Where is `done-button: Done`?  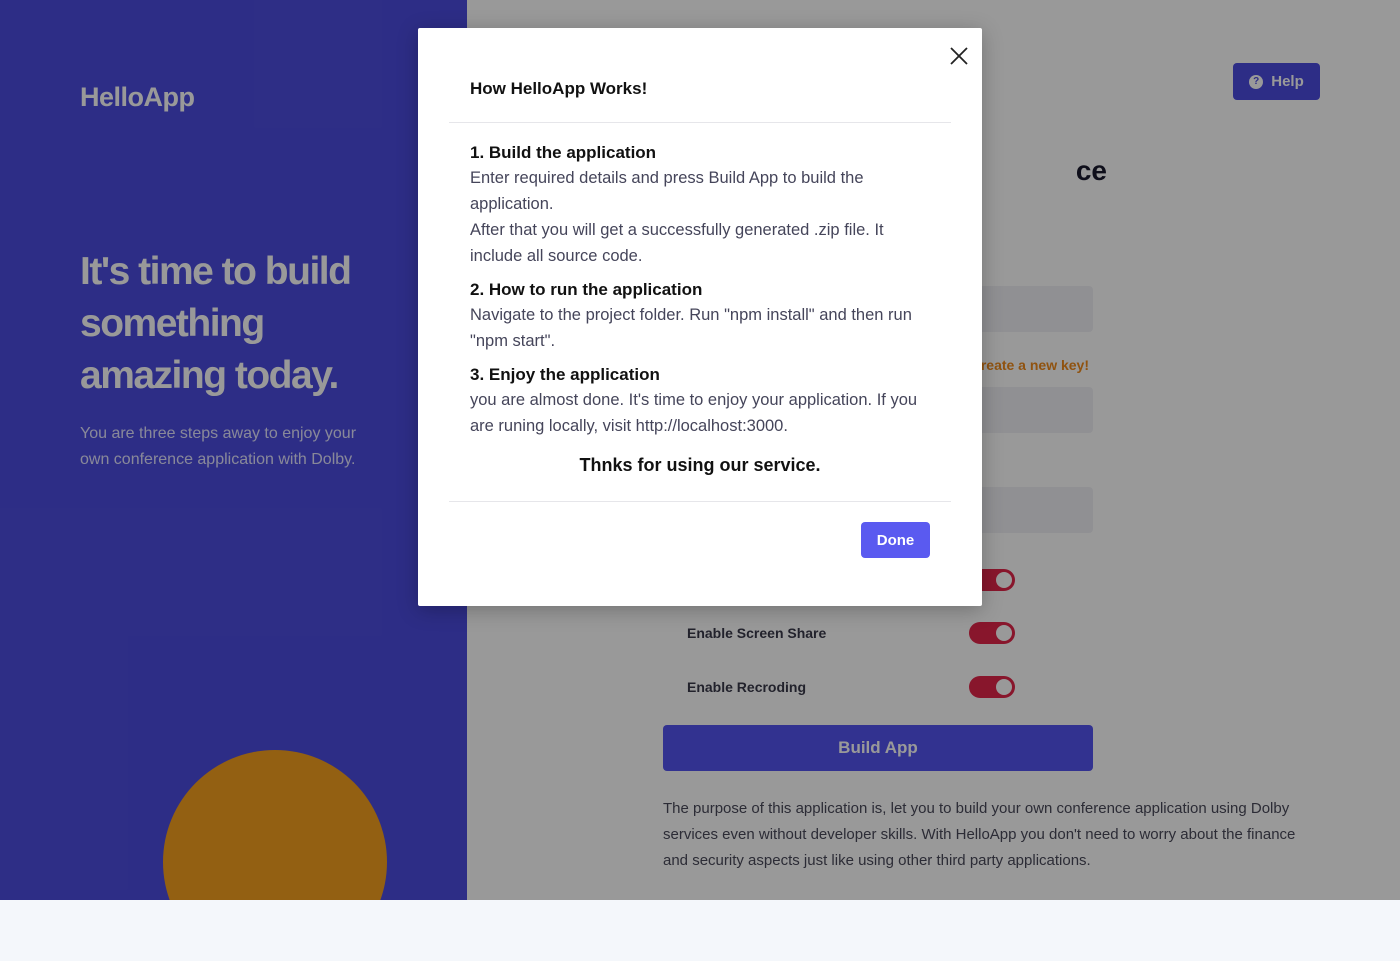 done-button: Done is located at coordinates (895, 540).